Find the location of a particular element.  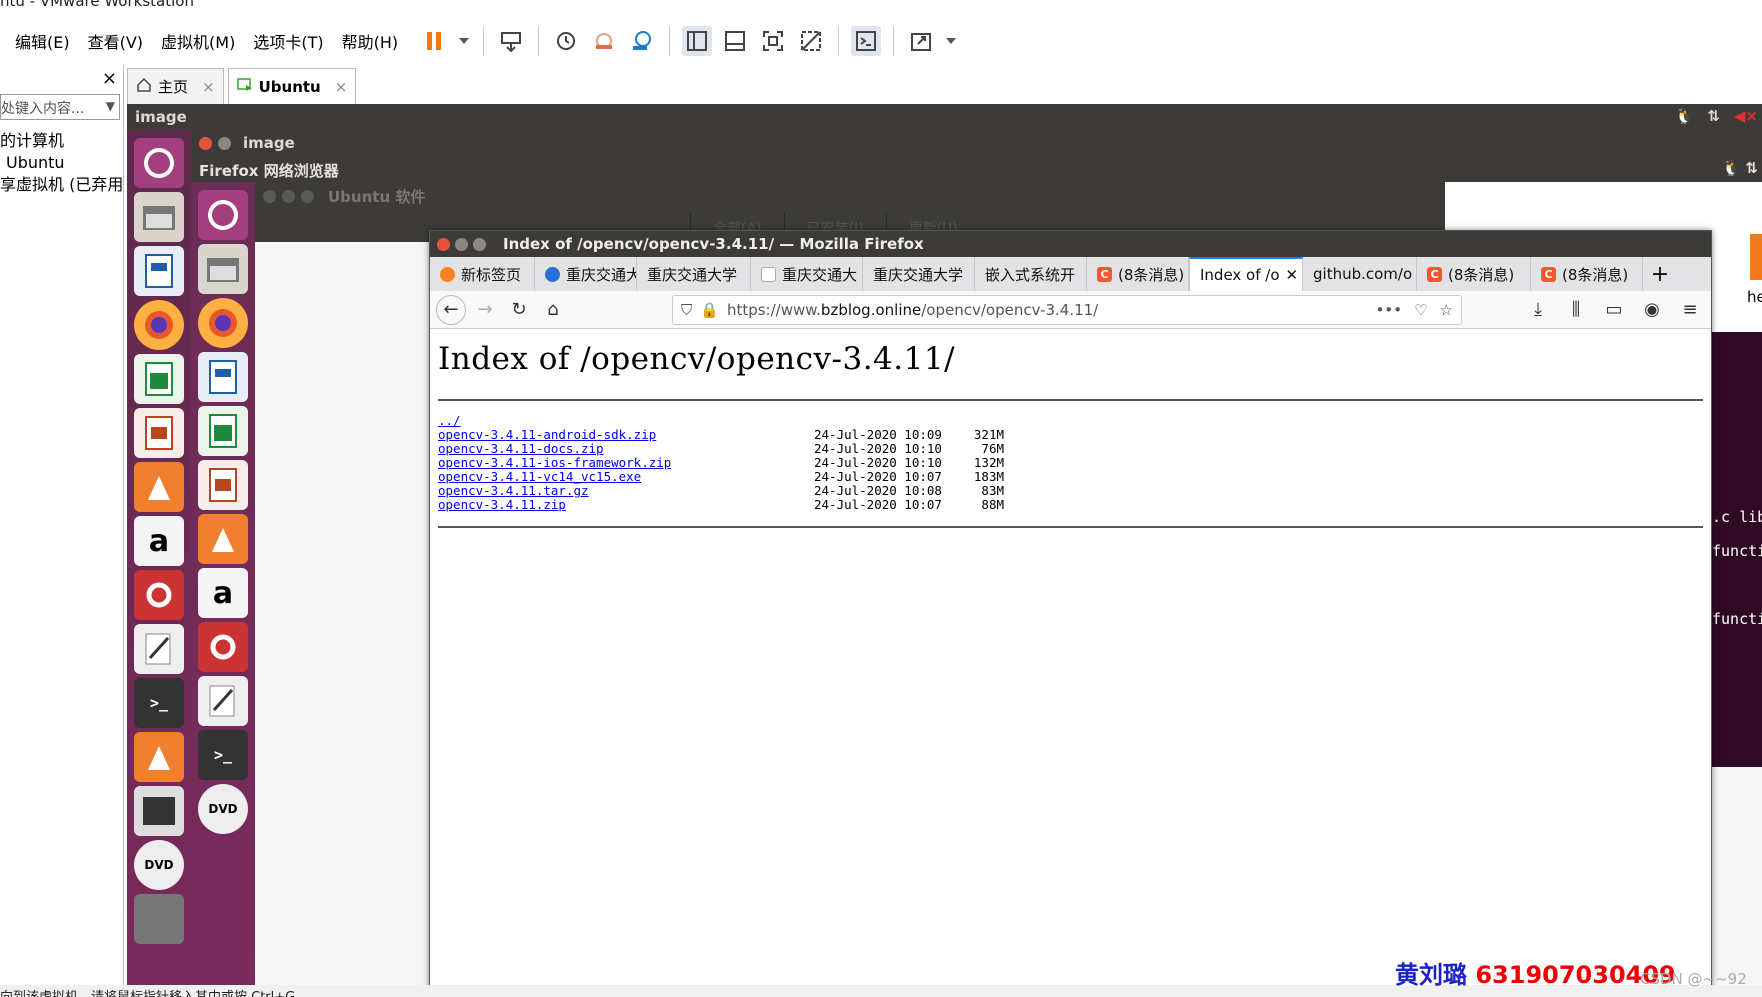

menu-tabs: 选项卡(T) is located at coordinates (288, 41).